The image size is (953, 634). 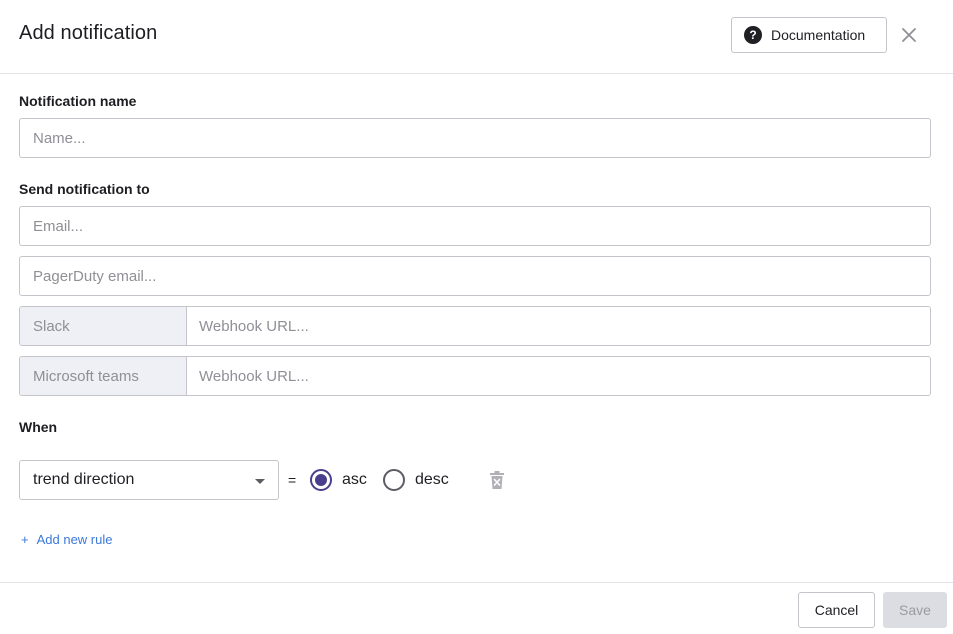 I want to click on notification-name-input, so click(x=475, y=138).